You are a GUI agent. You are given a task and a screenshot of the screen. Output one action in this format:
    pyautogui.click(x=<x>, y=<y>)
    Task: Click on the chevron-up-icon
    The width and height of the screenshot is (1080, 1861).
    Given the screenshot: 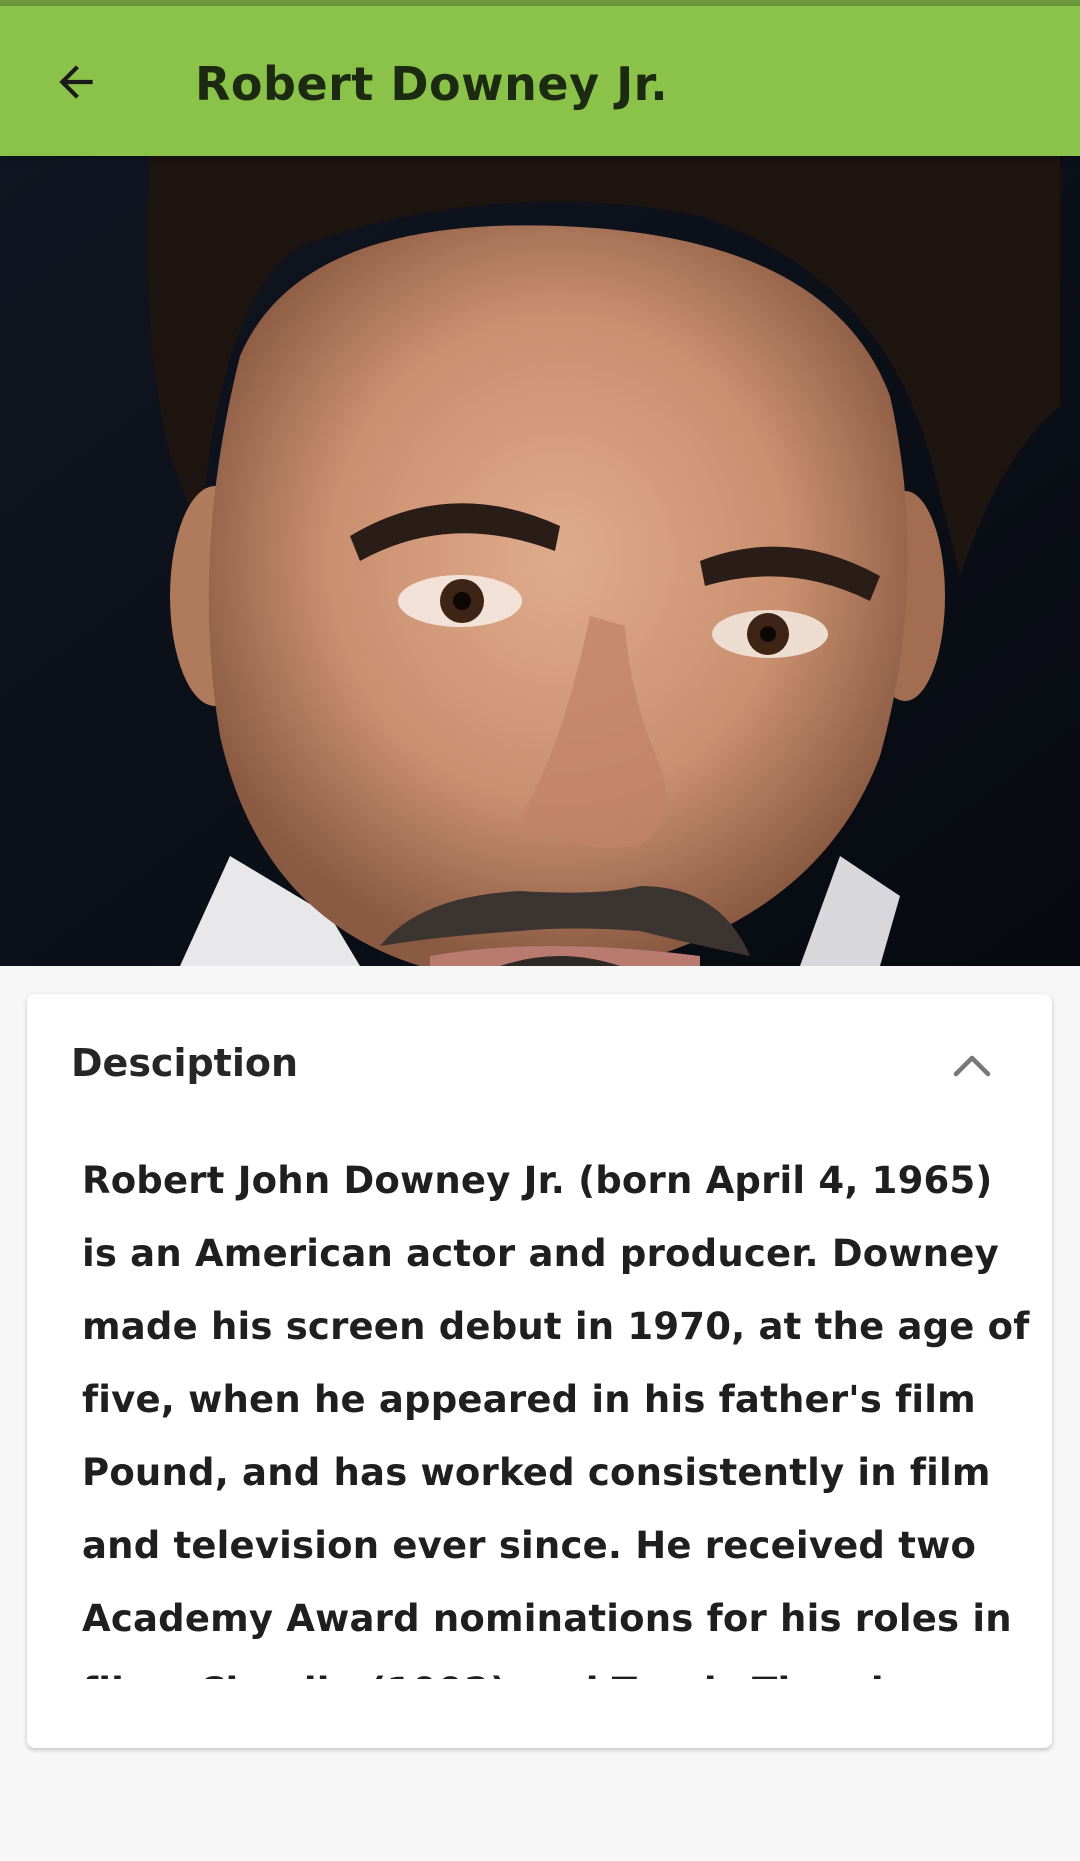 What is the action you would take?
    pyautogui.click(x=972, y=1066)
    